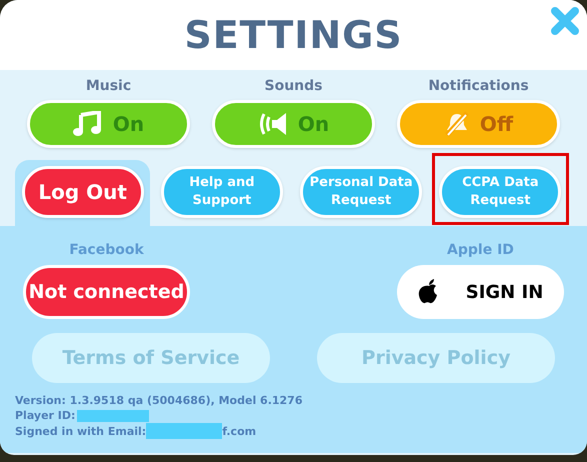 The height and width of the screenshot is (462, 587). I want to click on speaker-icon, so click(273, 124).